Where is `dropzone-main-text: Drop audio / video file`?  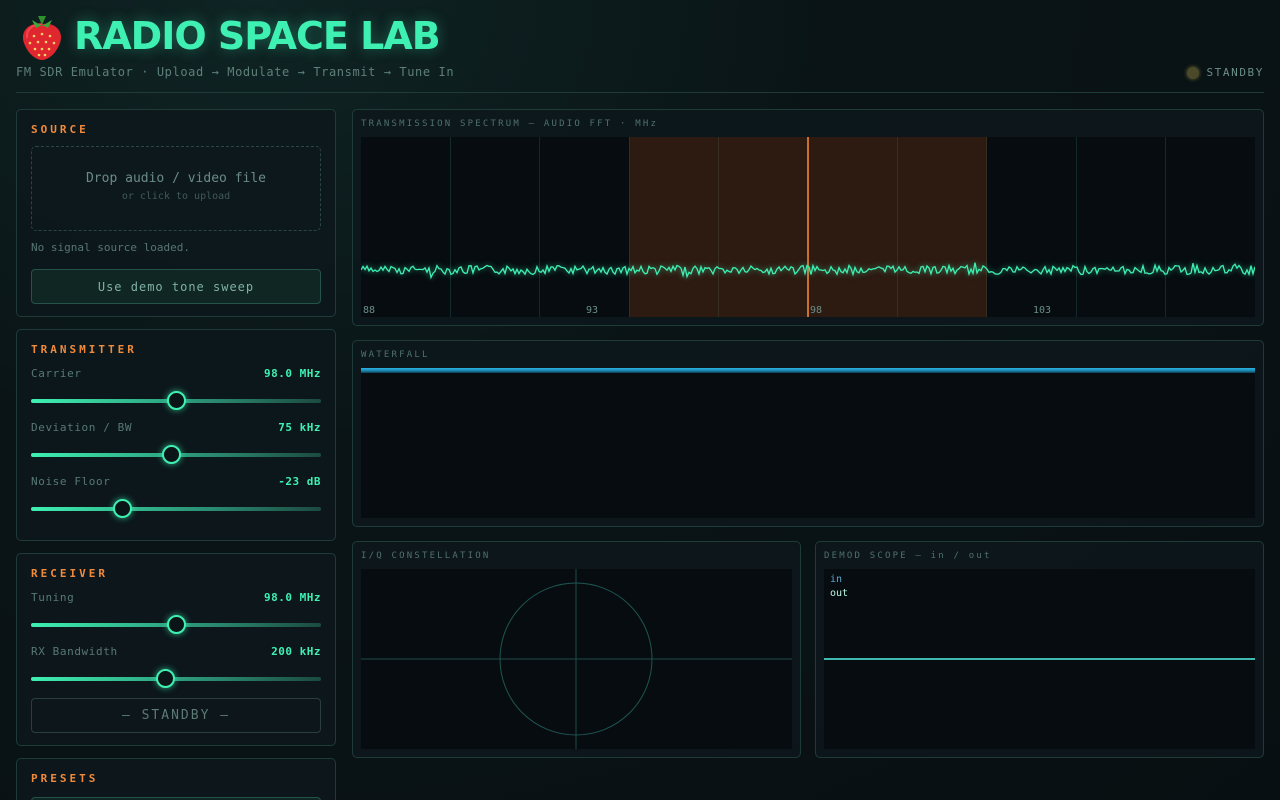
dropzone-main-text: Drop audio / video file is located at coordinates (175, 178).